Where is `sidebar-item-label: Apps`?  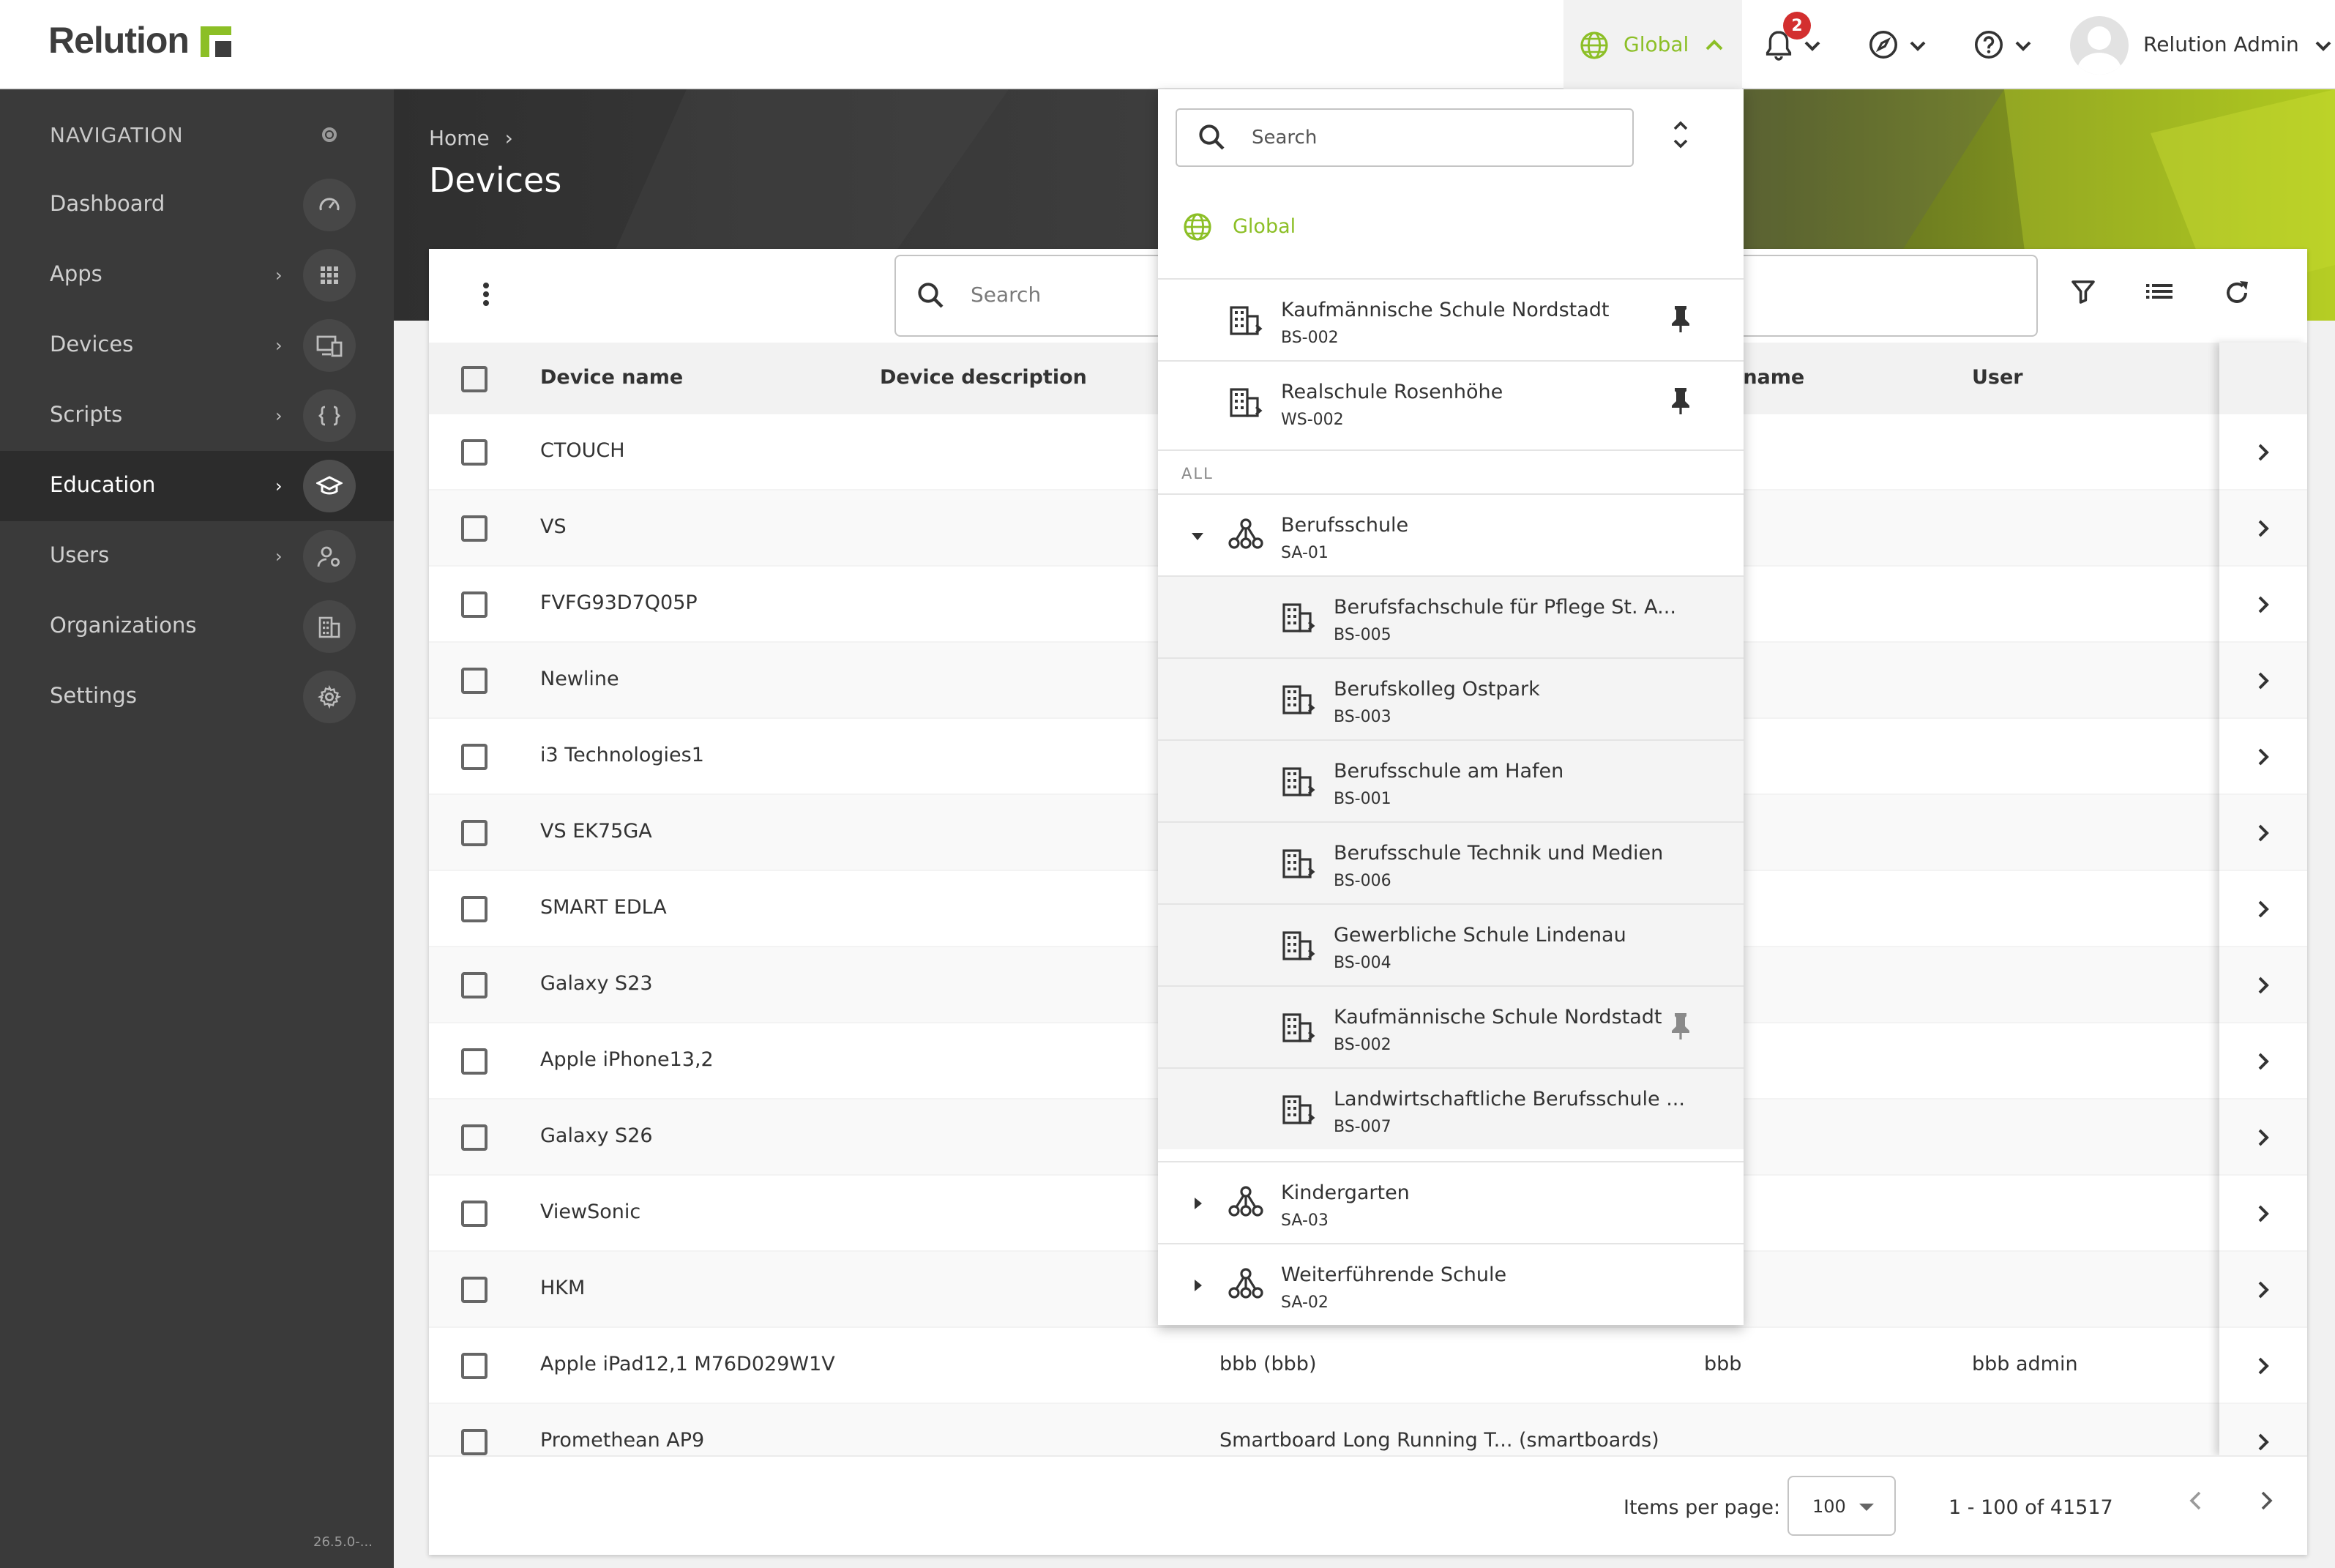 sidebar-item-label: Apps is located at coordinates (76, 275).